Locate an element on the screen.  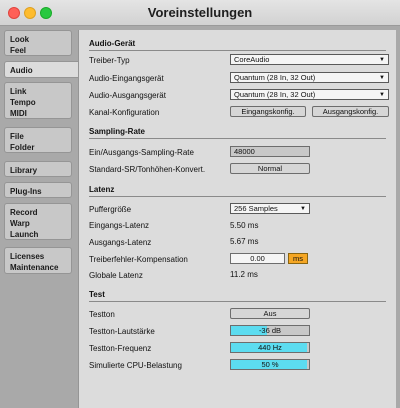
tab-licenses-maintenance: Licenses Maintenance is located at coordinates (38, 260).